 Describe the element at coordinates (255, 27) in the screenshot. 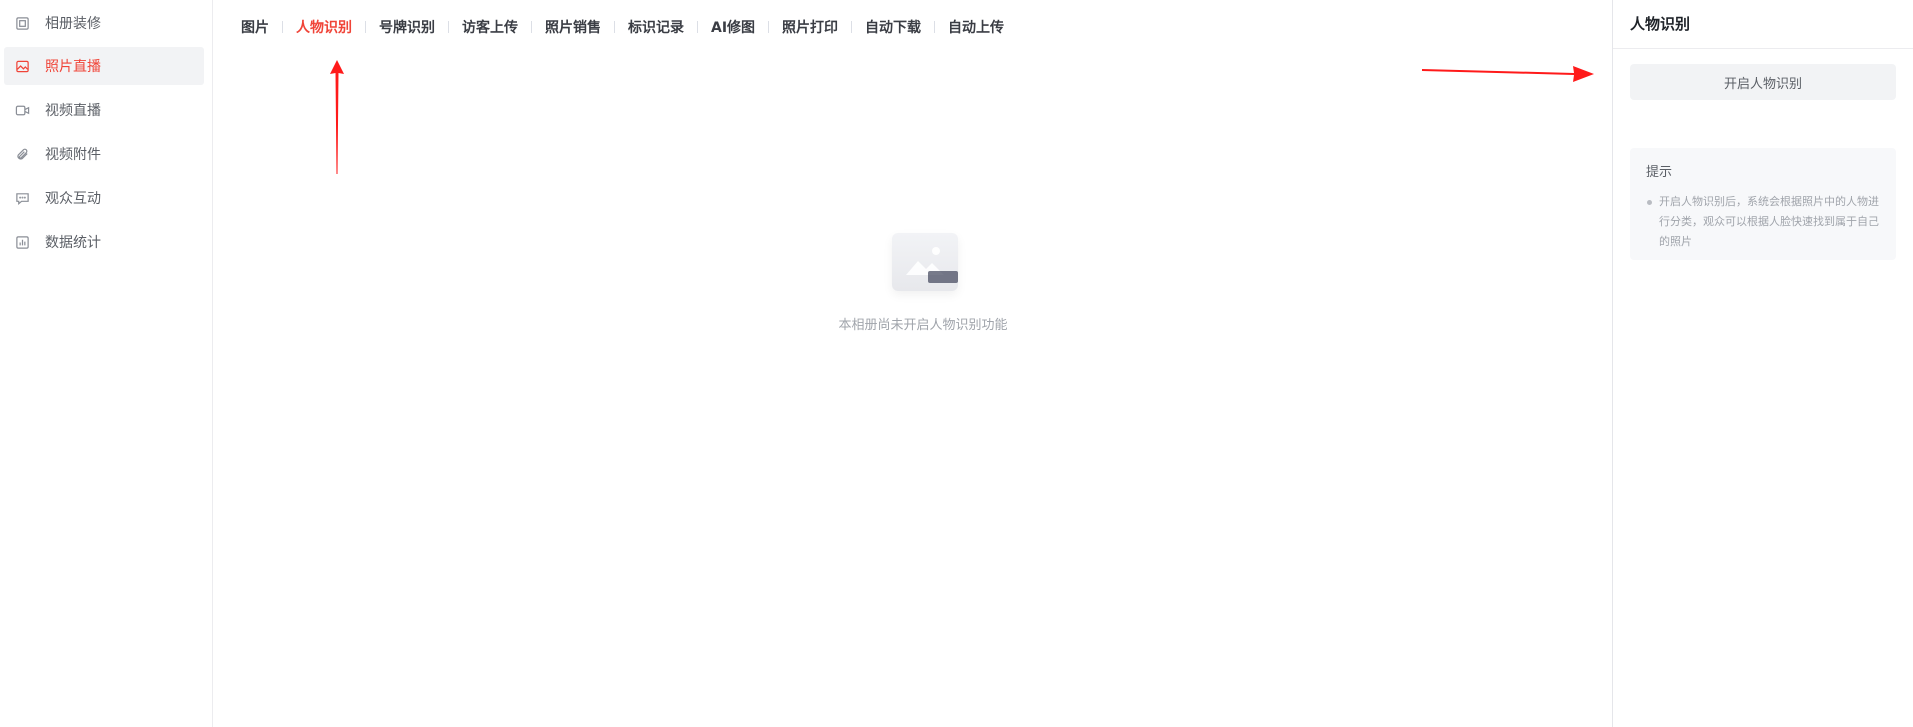

I see `tab-pictures: 图片` at that location.